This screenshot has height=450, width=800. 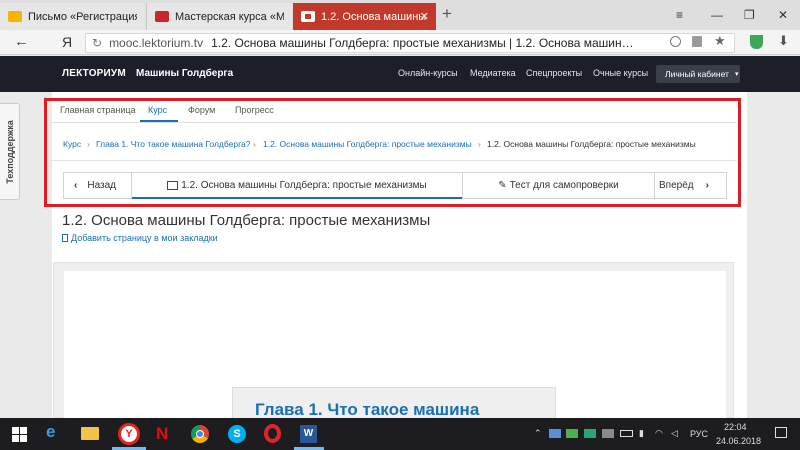 I want to click on close-window-icon: ✕, so click(x=783, y=15).